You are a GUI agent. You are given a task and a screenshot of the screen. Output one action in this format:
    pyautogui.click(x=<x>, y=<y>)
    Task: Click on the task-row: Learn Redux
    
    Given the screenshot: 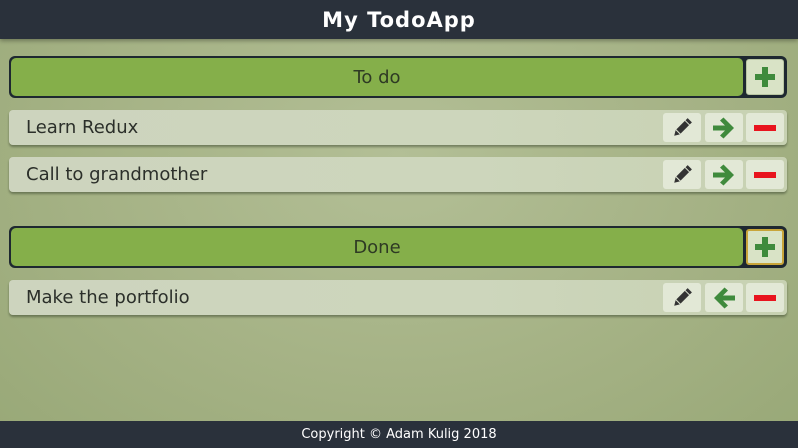 What is the action you would take?
    pyautogui.click(x=398, y=127)
    